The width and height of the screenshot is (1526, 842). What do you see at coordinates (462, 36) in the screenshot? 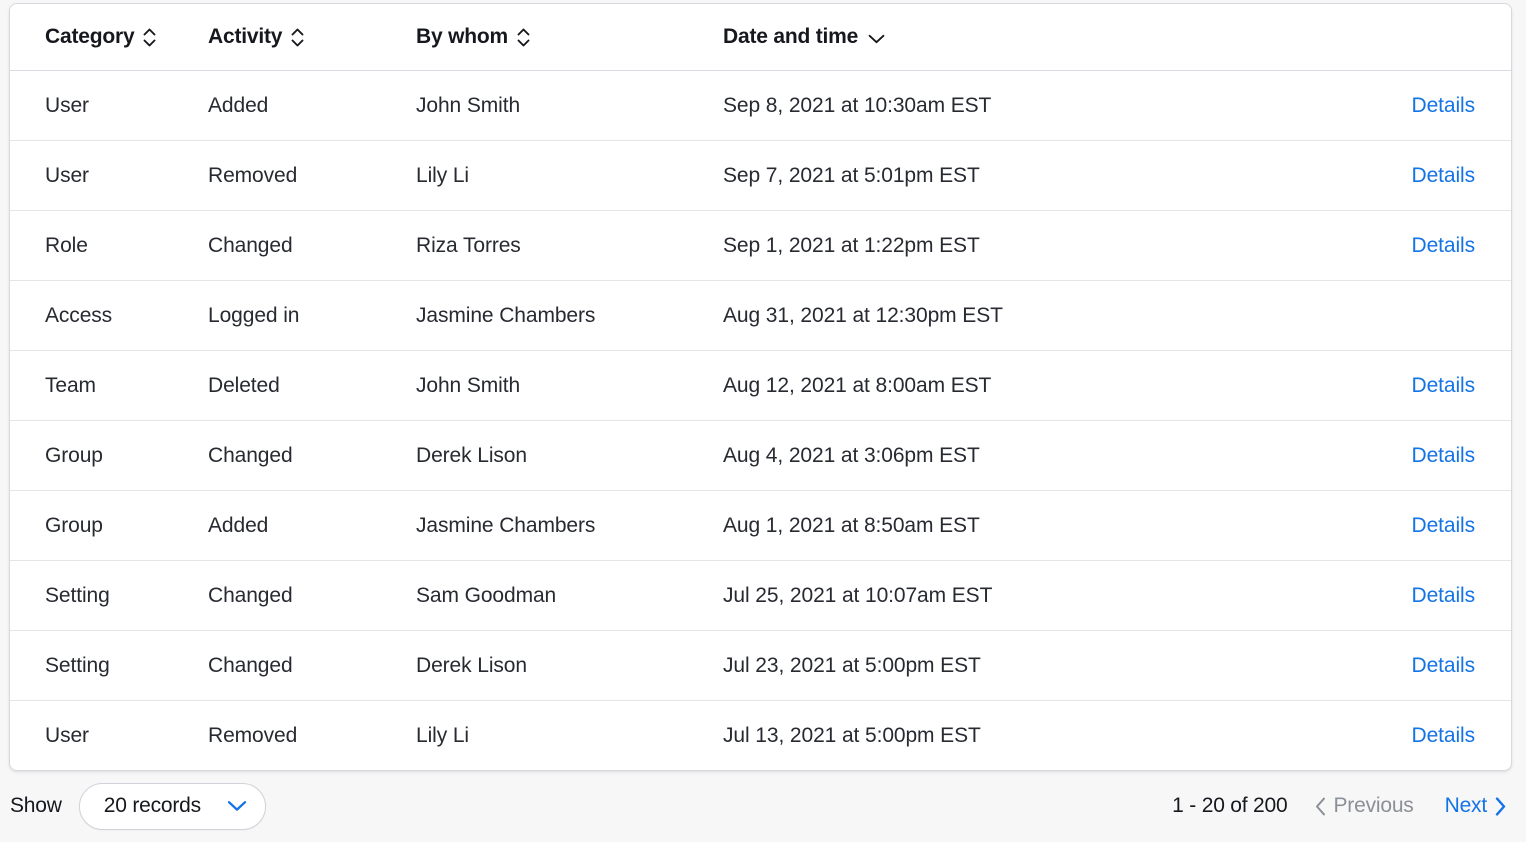
I see `column-header-by-whom-label: By whom` at bounding box center [462, 36].